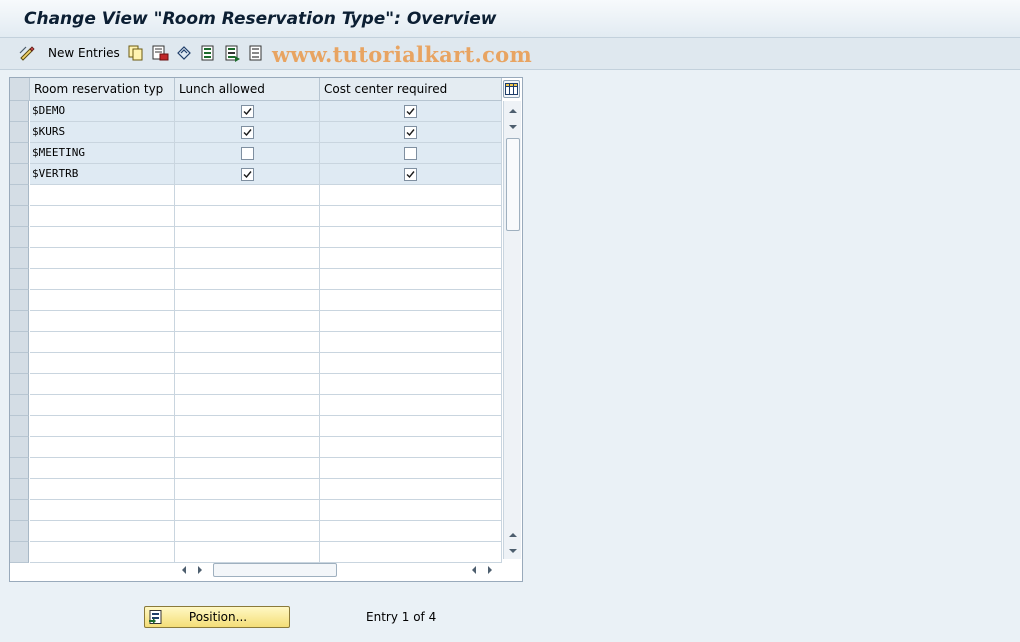  What do you see at coordinates (232, 53) in the screenshot?
I see `select-block-button` at bounding box center [232, 53].